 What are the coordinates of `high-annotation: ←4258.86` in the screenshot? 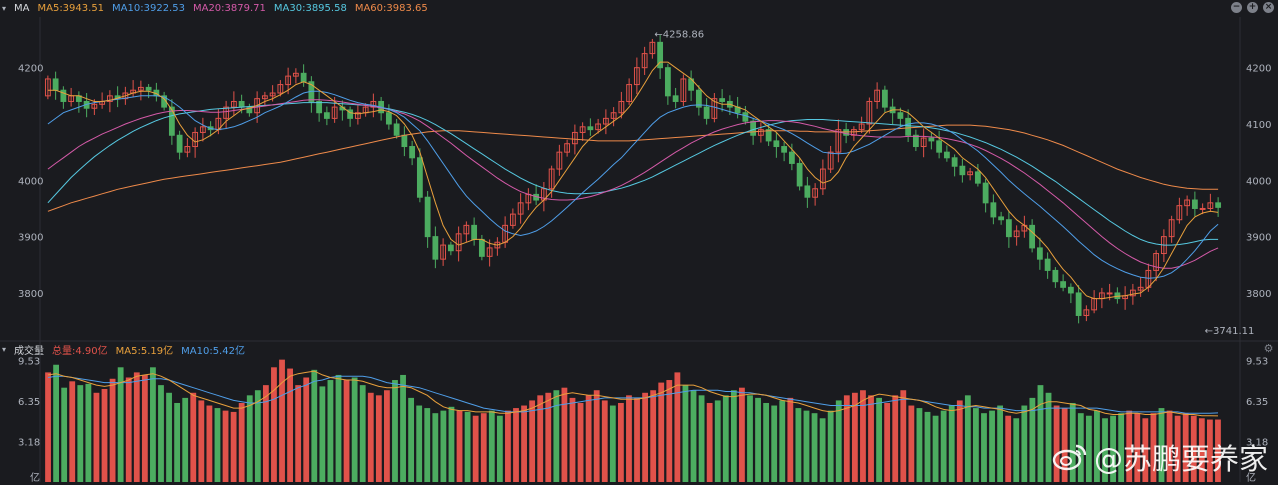 It's located at (679, 35).